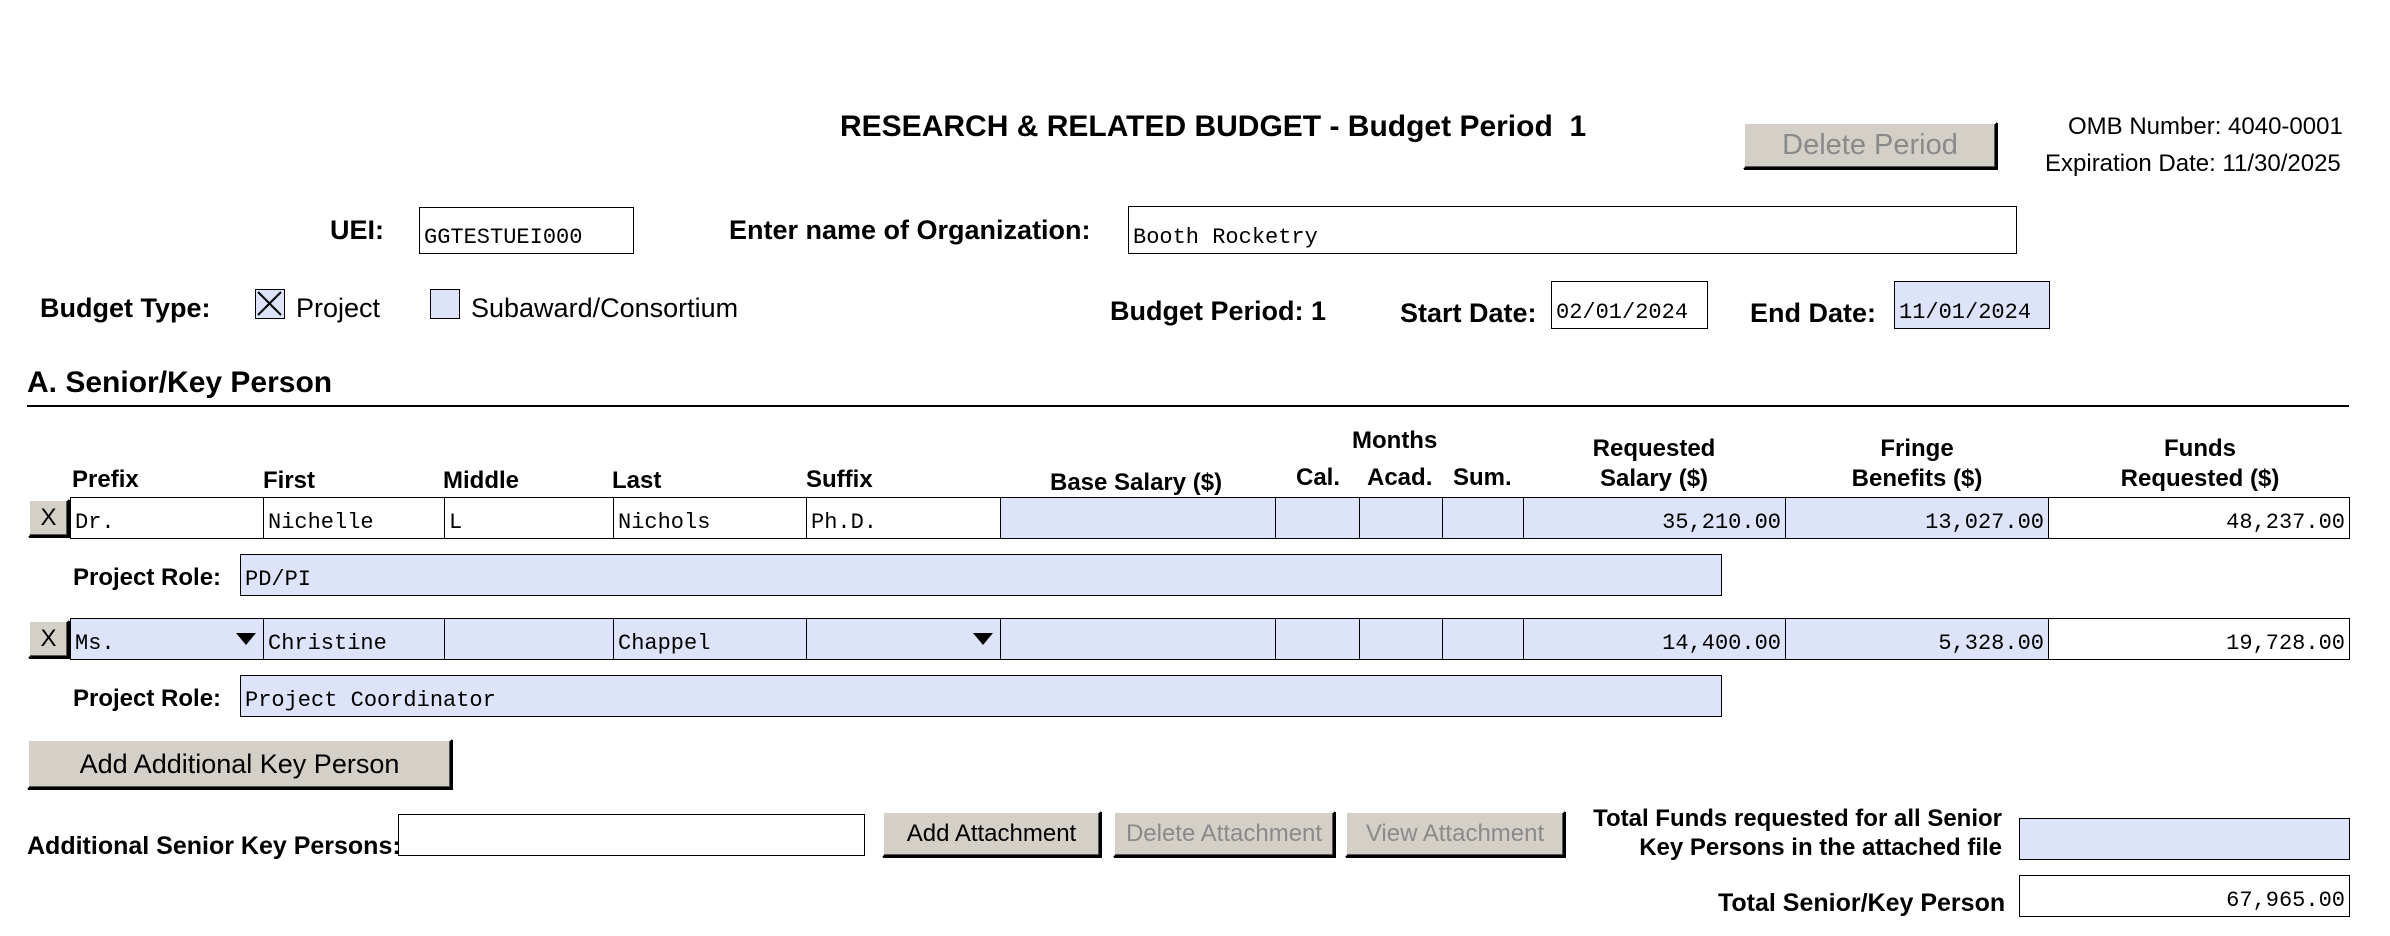 The height and width of the screenshot is (936, 2390). Describe the element at coordinates (1629, 305) in the screenshot. I see `start-date-field: 02/01/2024` at that location.